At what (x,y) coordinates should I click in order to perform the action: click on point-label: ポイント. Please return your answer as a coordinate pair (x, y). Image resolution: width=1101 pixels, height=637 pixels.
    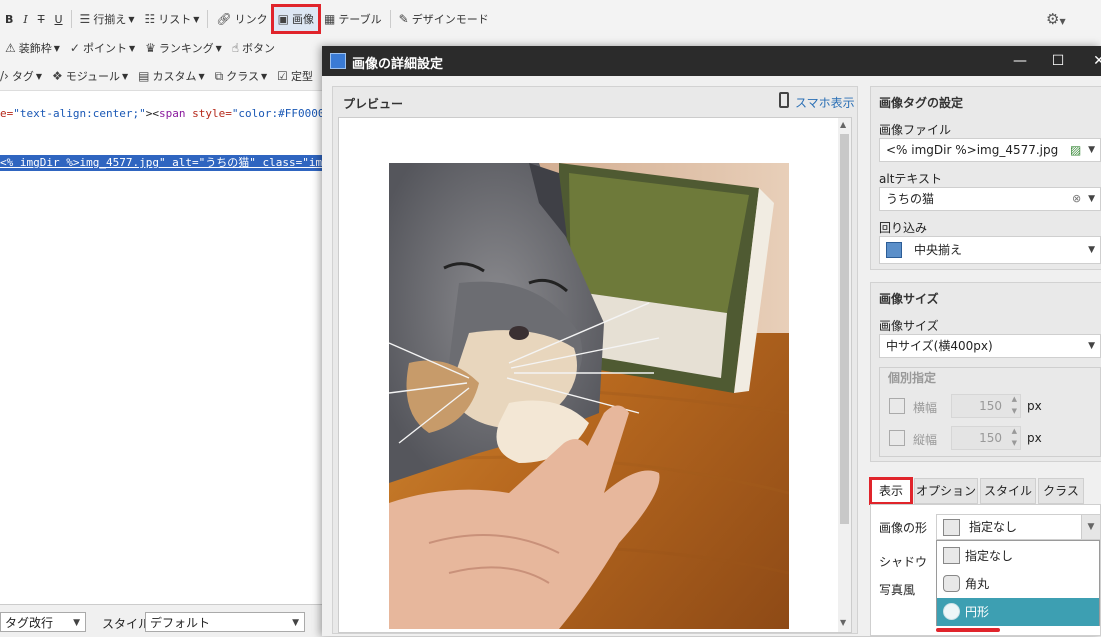
    Looking at the image, I should click on (104, 48).